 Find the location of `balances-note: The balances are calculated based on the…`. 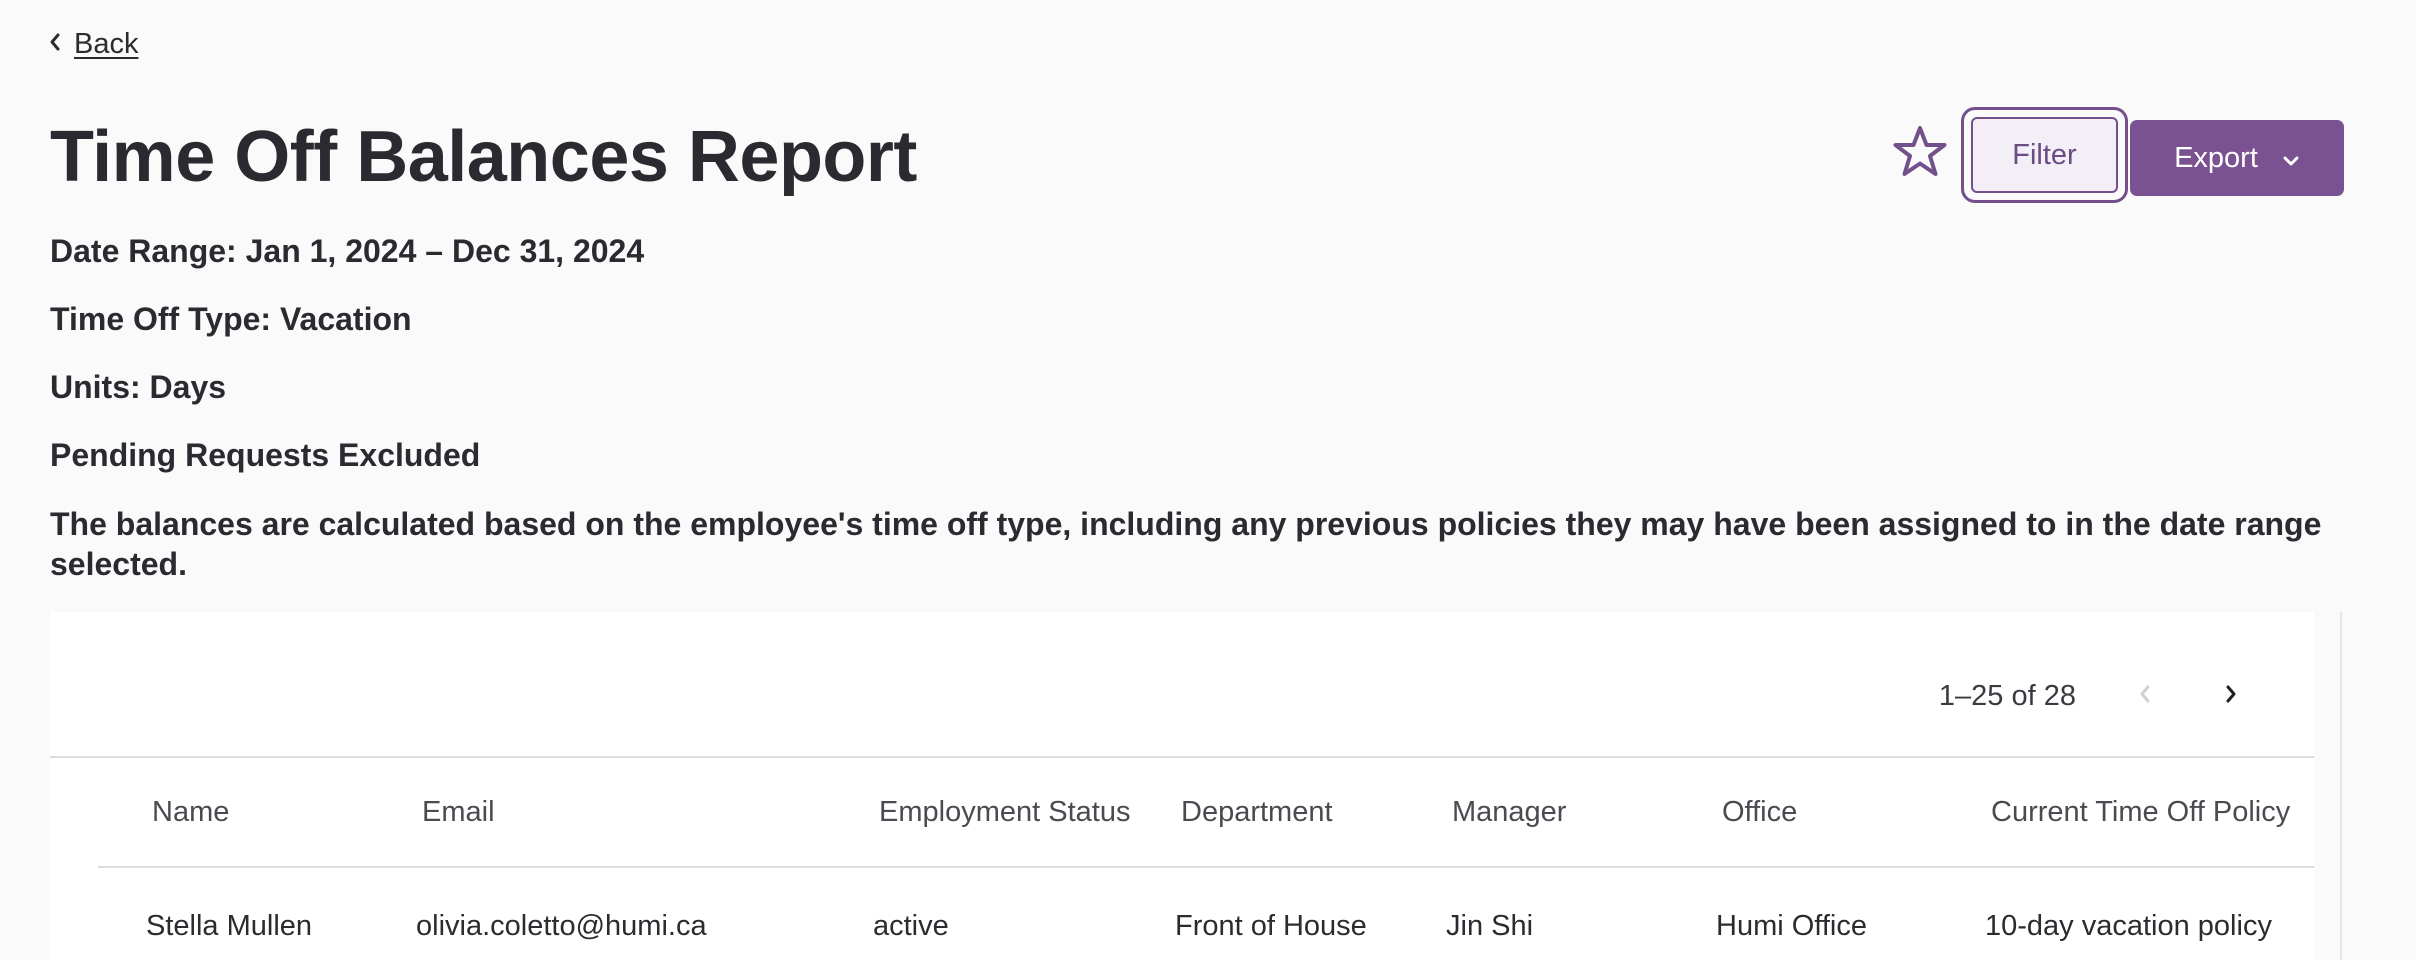

balances-note: The balances are calculated based on the… is located at coordinates (1186, 544).